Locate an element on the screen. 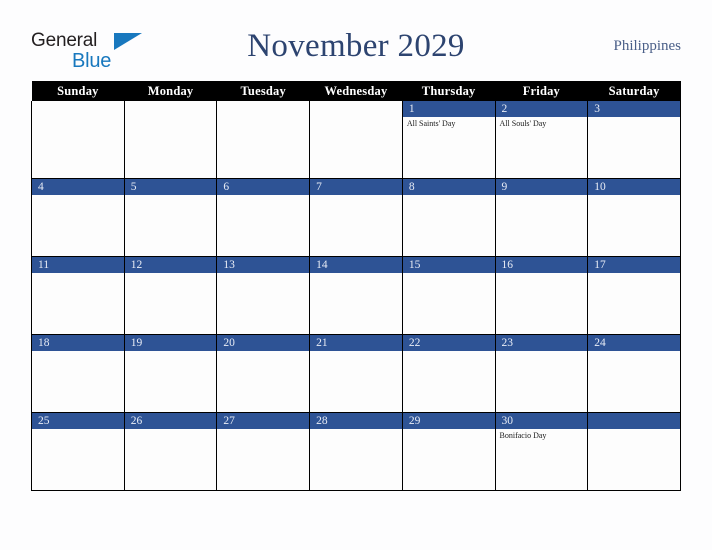 This screenshot has height=550, width=712. calendar-day-cell: 9 is located at coordinates (541, 217).